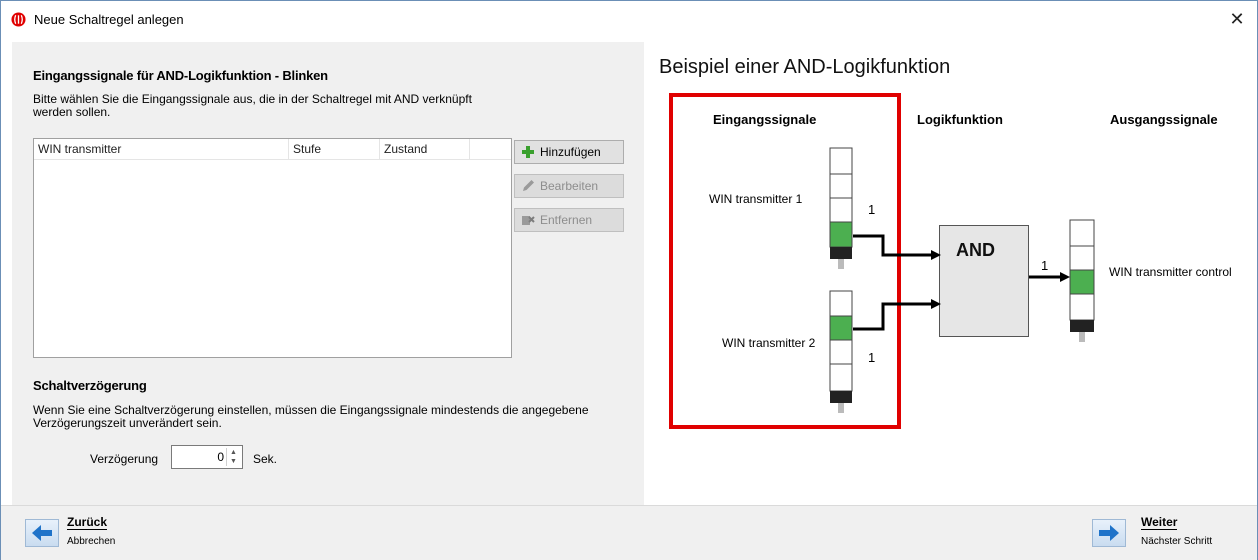 This screenshot has width=1258, height=560. Describe the element at coordinates (1177, 541) in the screenshot. I see `next-sublabel: Nächster Schritt` at that location.